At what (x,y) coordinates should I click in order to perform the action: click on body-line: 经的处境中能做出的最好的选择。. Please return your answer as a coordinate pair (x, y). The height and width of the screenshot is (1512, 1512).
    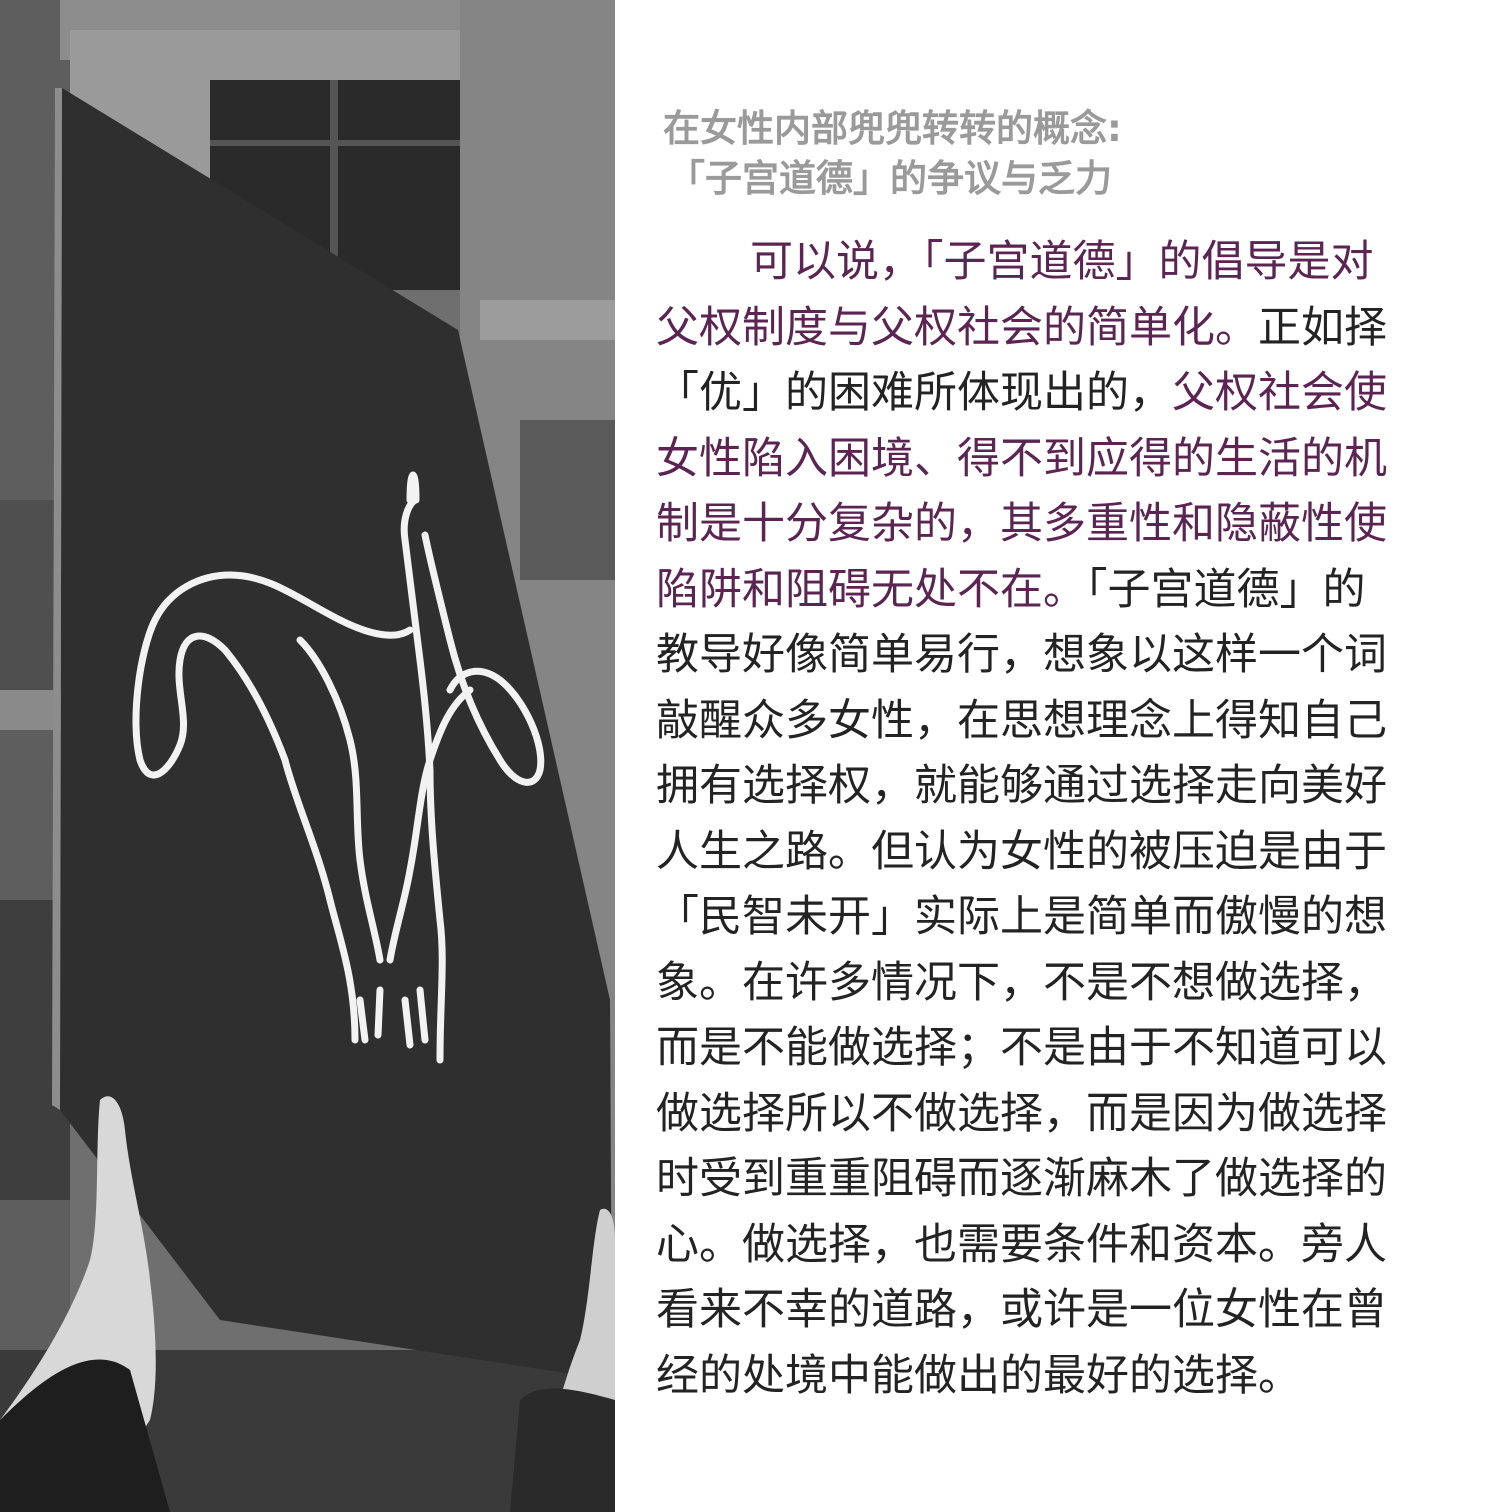
    Looking at the image, I should click on (1056, 1377).